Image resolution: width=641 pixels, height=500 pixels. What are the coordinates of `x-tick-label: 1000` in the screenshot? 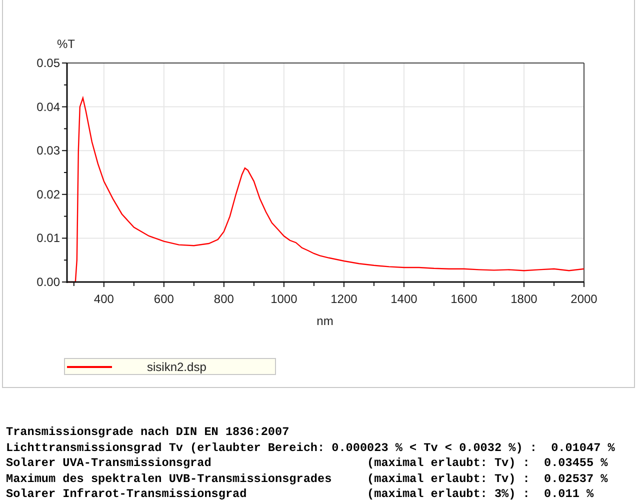 It's located at (284, 299).